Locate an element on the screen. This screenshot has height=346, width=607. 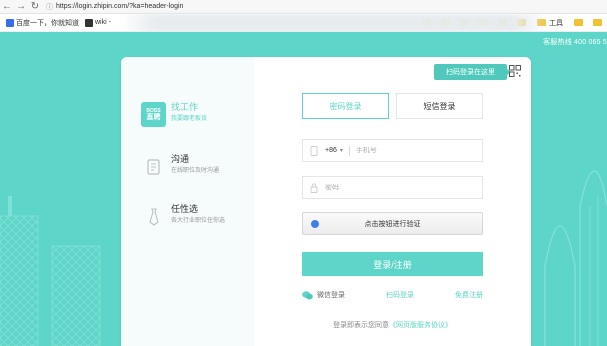
qr-login-tooltip: 扫码登录在这里 is located at coordinates (472, 72).